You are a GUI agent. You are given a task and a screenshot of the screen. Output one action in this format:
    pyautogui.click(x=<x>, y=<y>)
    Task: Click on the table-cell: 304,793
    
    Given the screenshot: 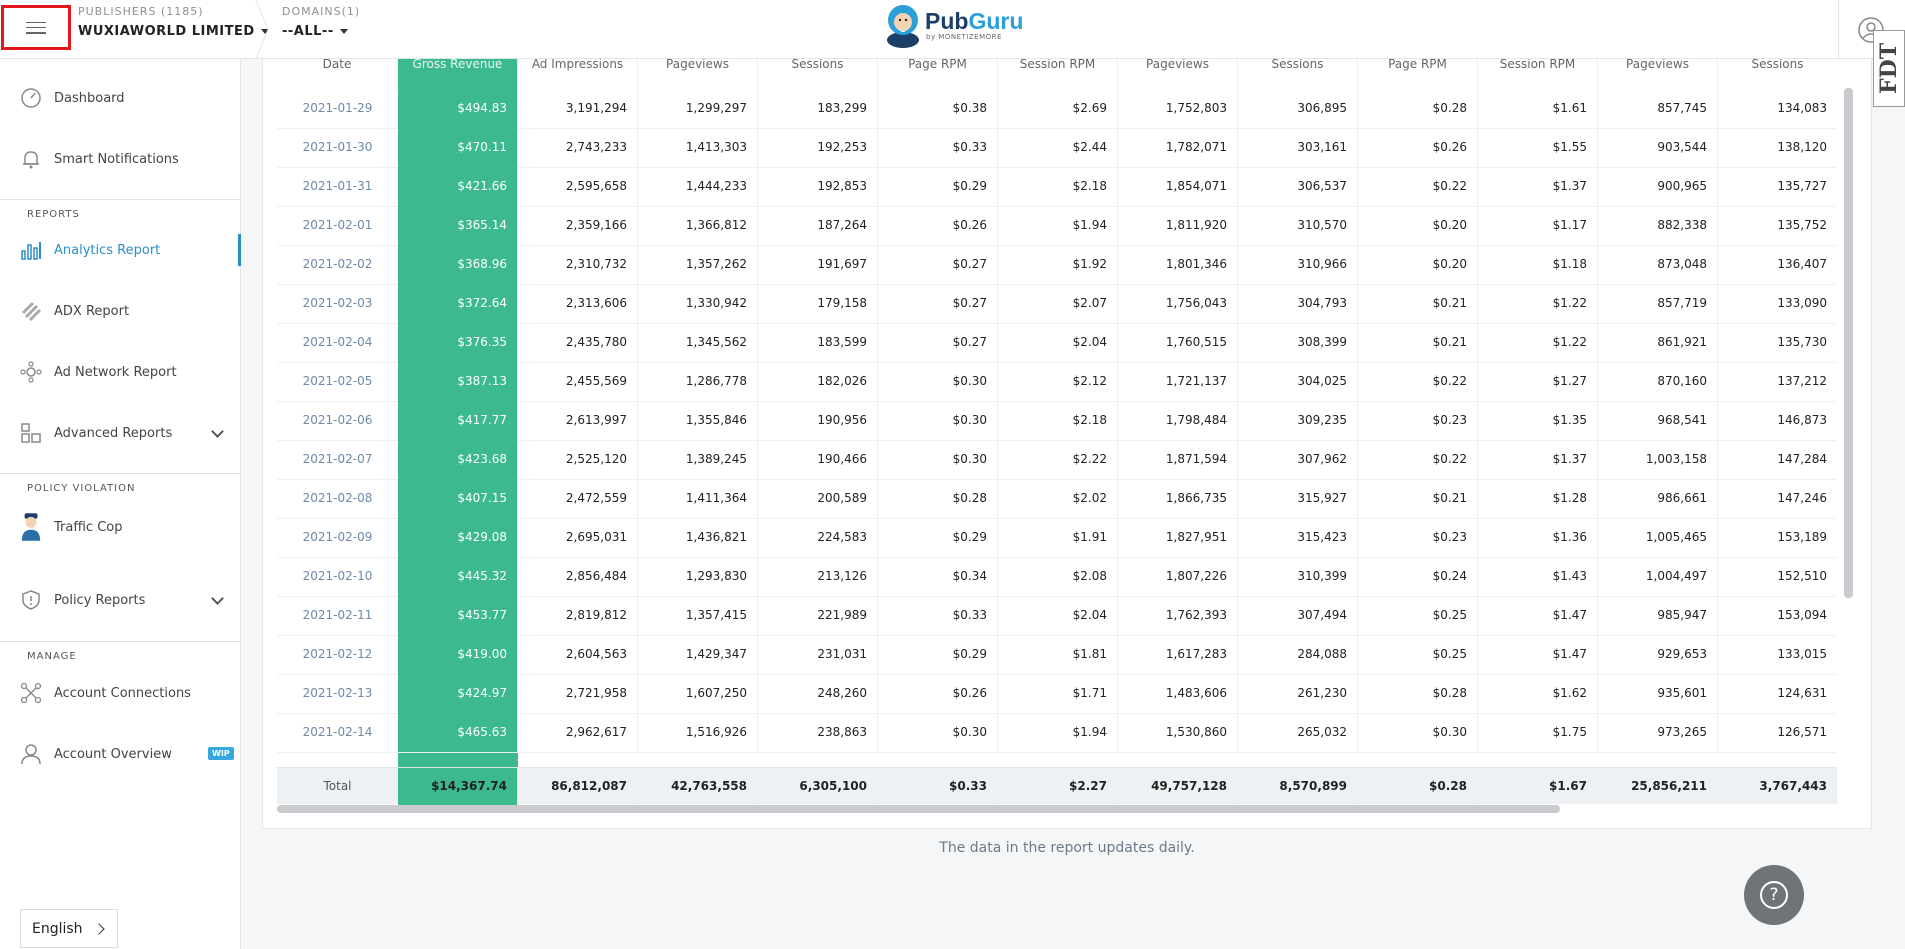 What is the action you would take?
    pyautogui.click(x=1298, y=303)
    